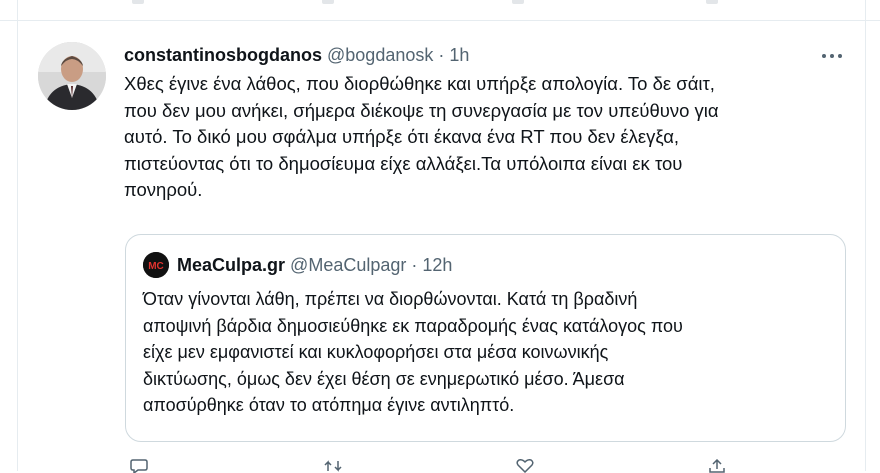  I want to click on timeline-border-right, so click(865, 235).